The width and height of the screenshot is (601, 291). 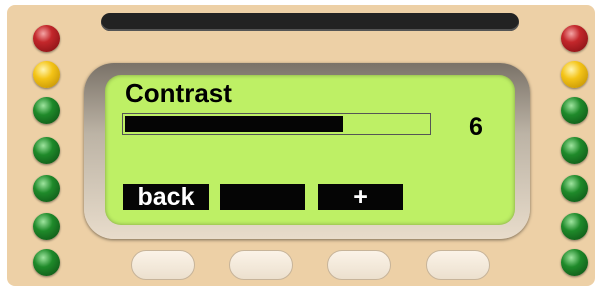 What do you see at coordinates (574, 38) in the screenshot?
I see `led-right-1-red-icon` at bounding box center [574, 38].